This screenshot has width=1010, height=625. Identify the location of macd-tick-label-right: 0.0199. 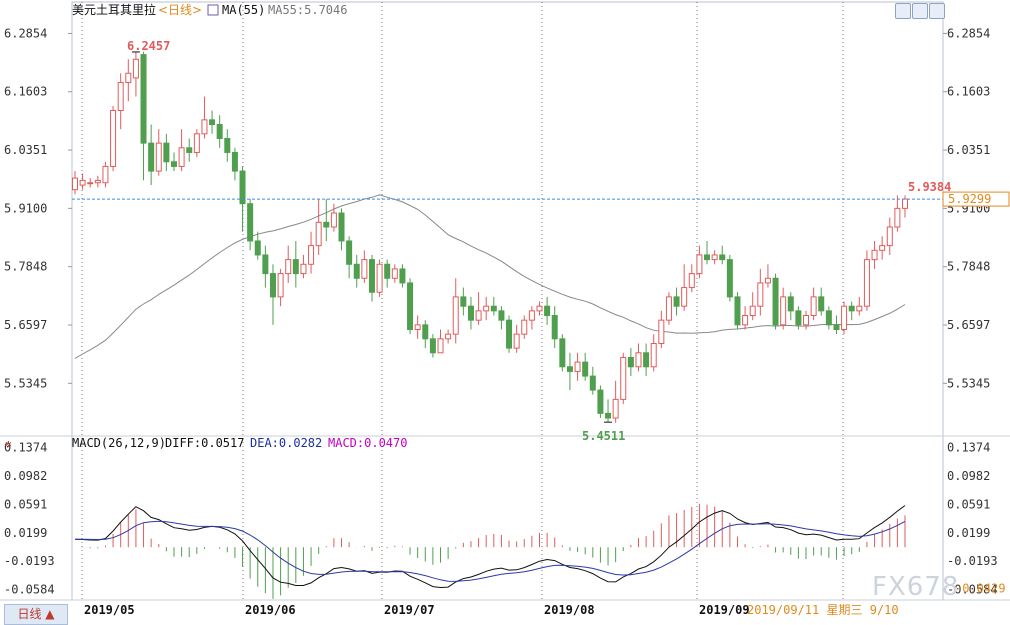
(968, 533).